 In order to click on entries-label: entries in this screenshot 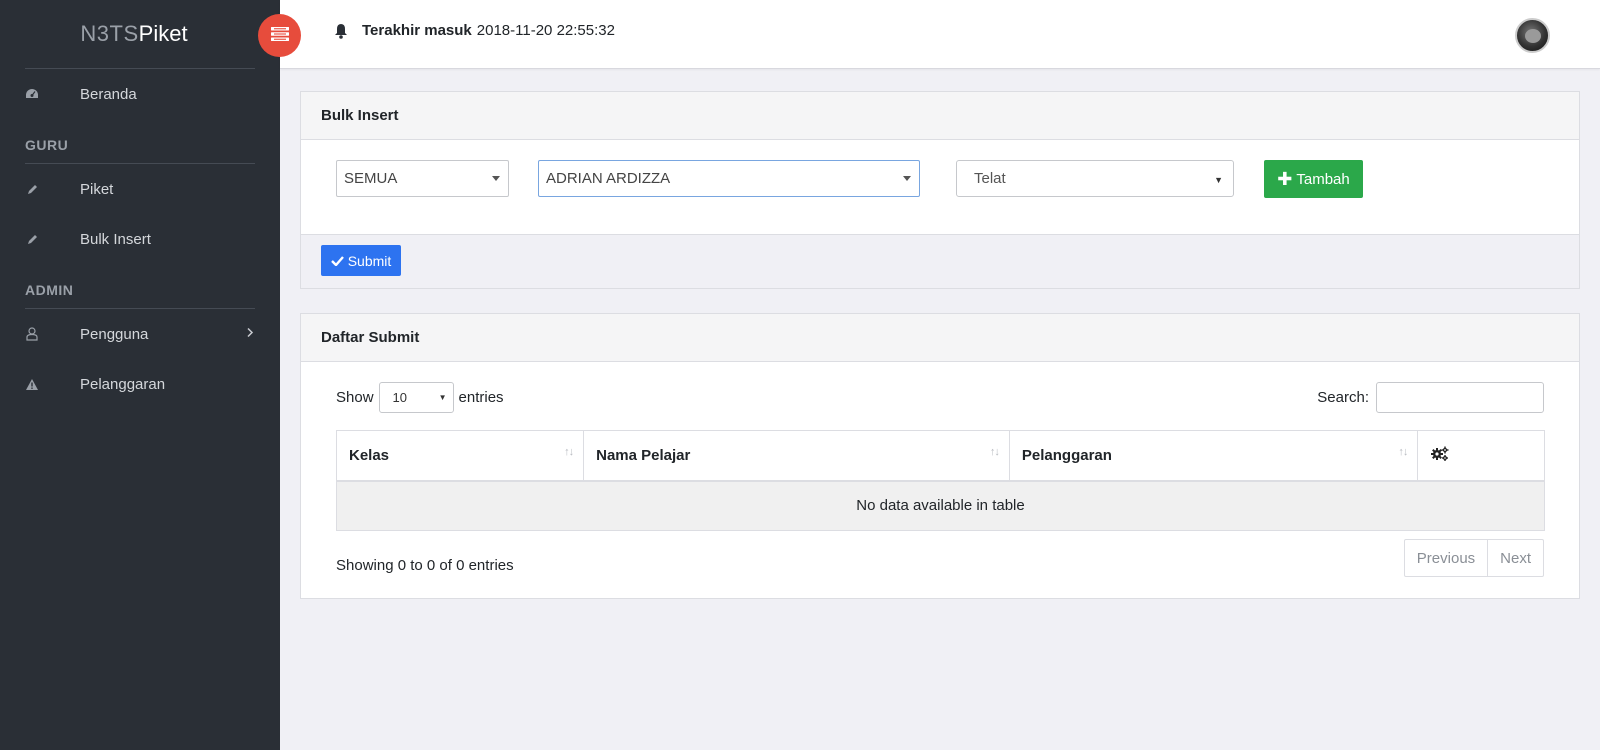, I will do `click(481, 397)`.